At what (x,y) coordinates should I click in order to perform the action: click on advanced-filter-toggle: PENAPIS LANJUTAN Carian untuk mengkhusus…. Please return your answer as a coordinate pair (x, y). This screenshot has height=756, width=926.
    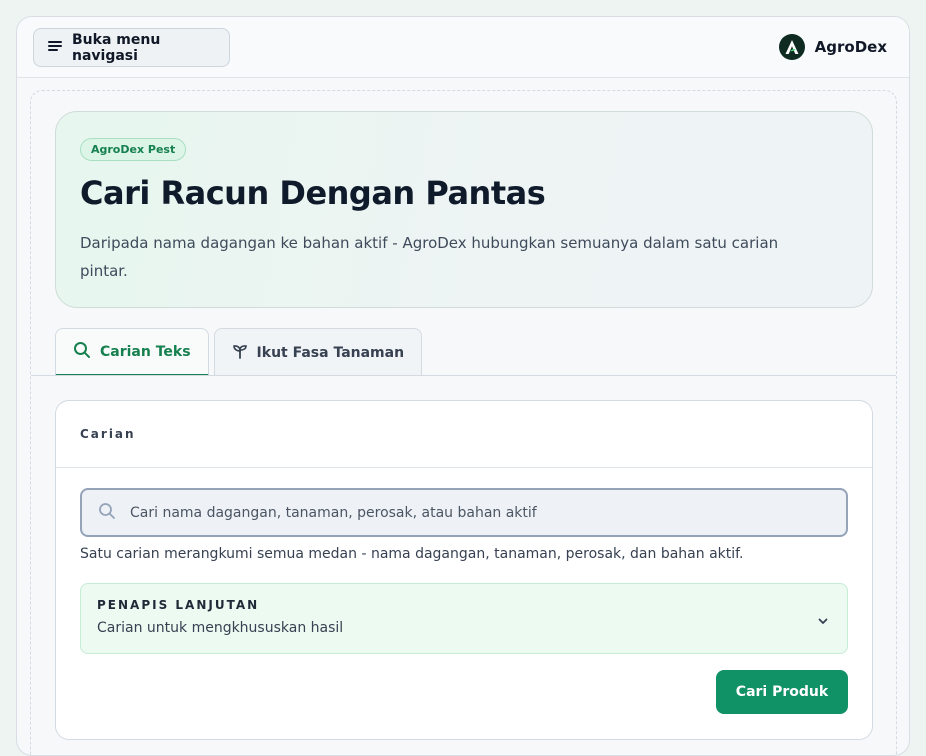
    Looking at the image, I should click on (464, 618).